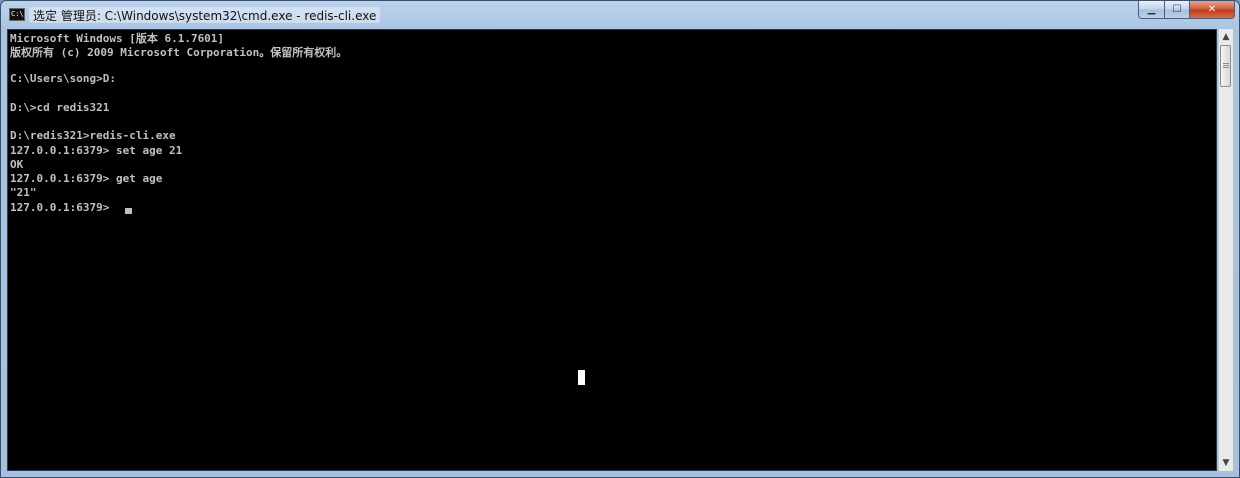 The width and height of the screenshot is (1240, 478). I want to click on close-icon: ✕, so click(1212, 9).